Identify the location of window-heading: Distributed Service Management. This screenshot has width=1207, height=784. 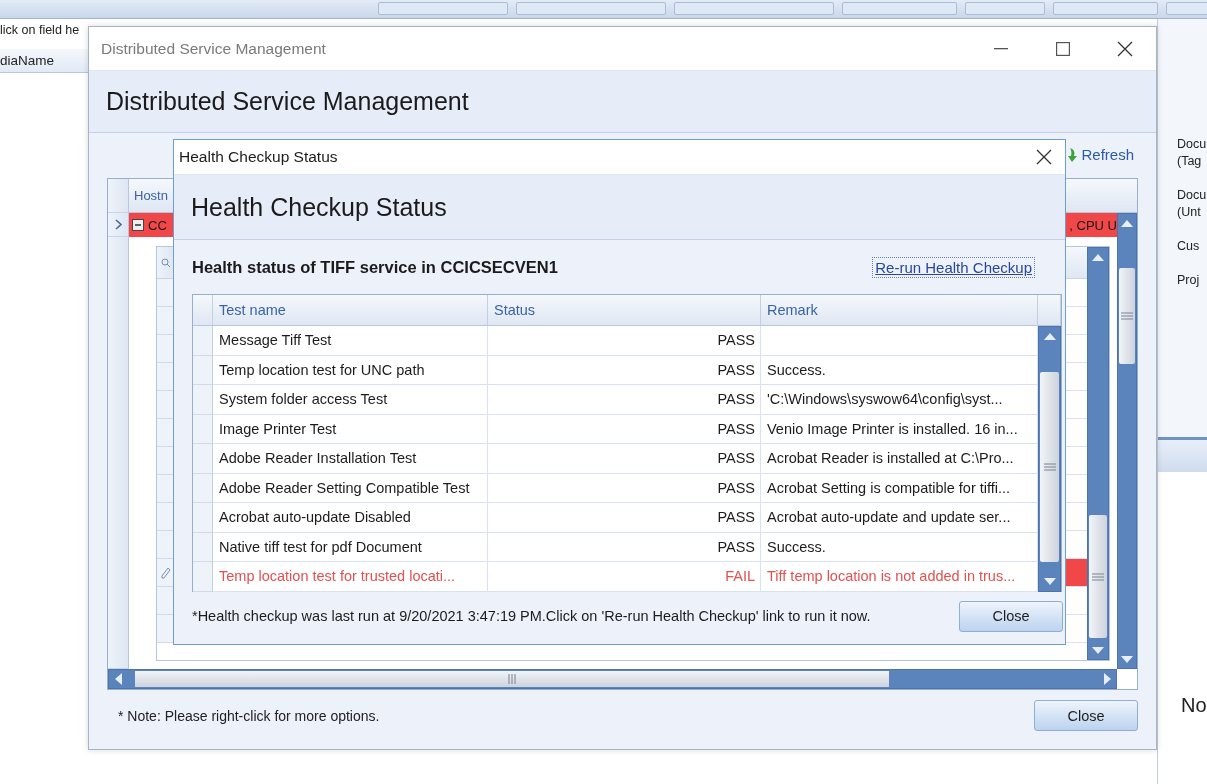
(287, 101).